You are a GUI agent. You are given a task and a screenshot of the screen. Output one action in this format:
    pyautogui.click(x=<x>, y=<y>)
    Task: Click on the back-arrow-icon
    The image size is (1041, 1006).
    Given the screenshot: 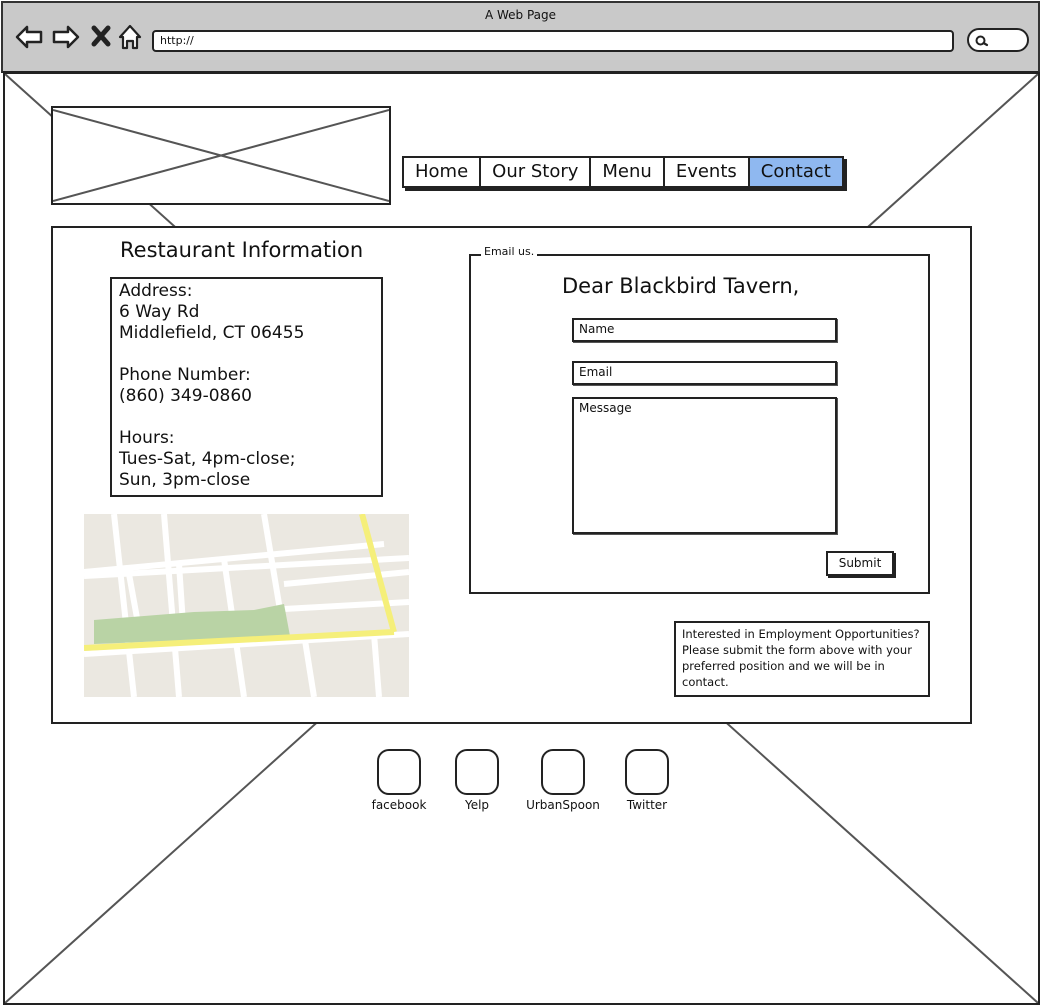 What is the action you would take?
    pyautogui.click(x=29, y=37)
    